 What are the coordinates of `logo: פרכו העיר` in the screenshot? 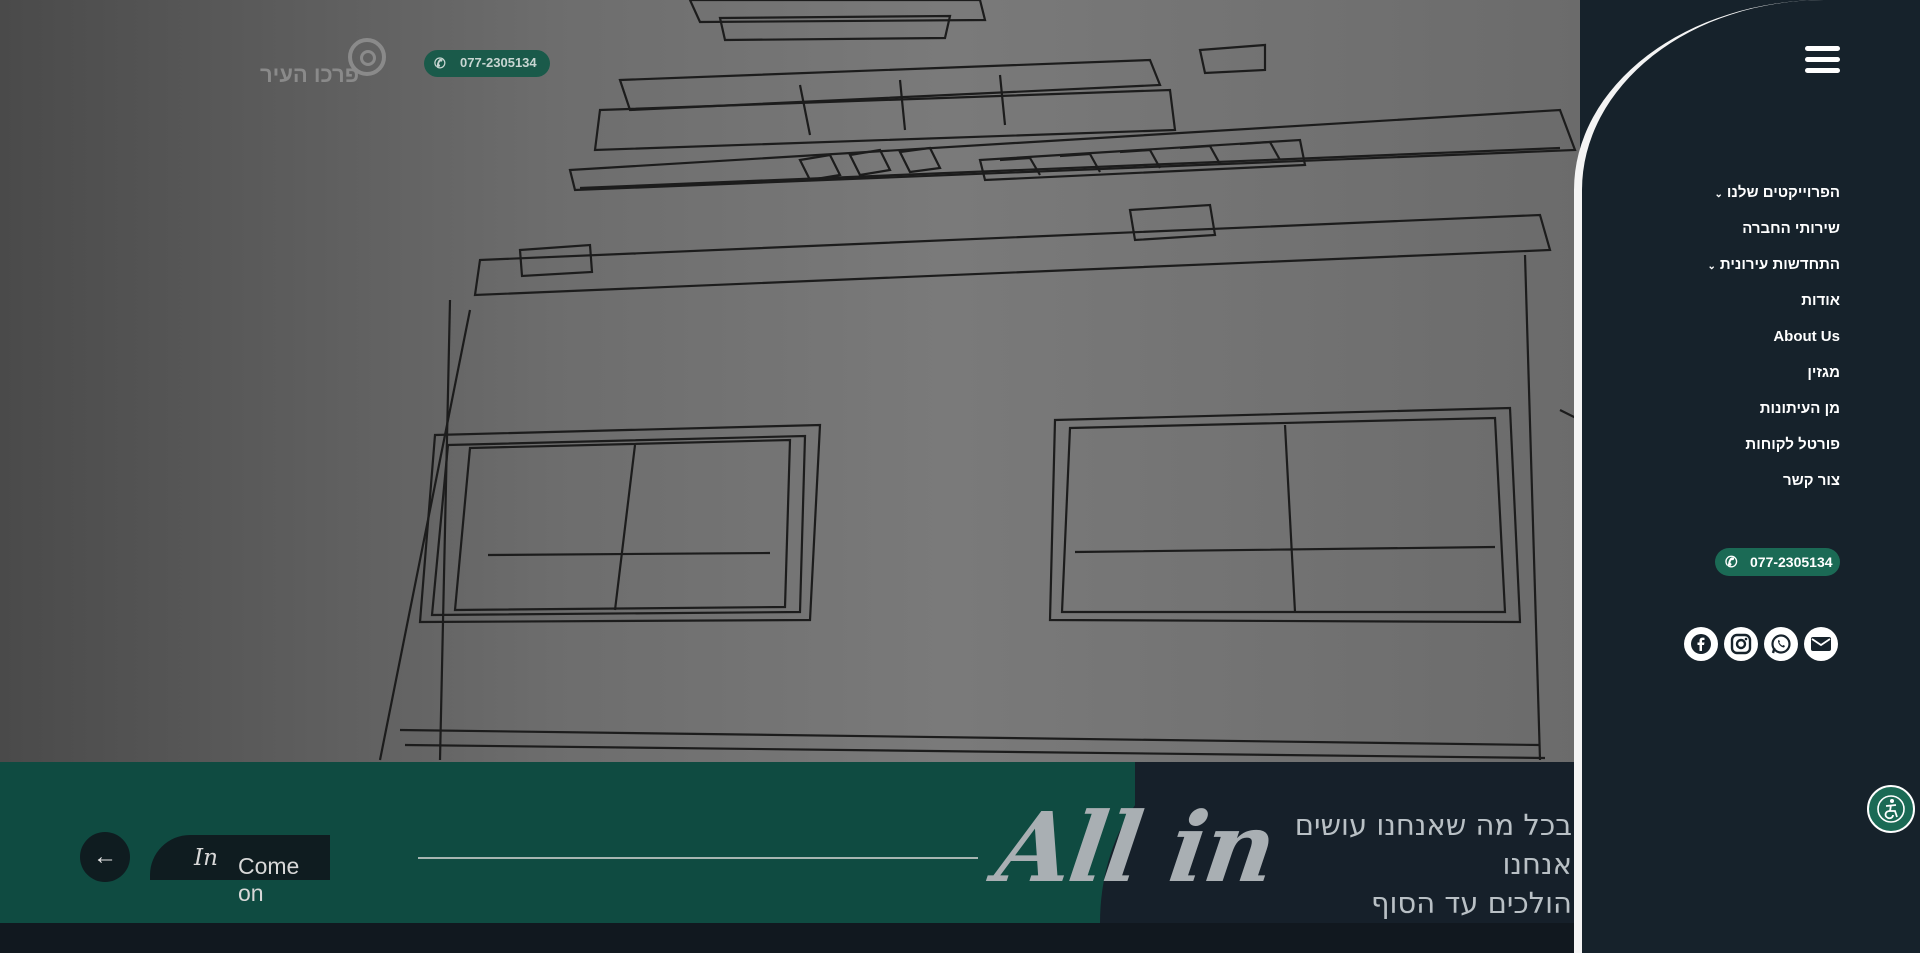 It's located at (323, 63).